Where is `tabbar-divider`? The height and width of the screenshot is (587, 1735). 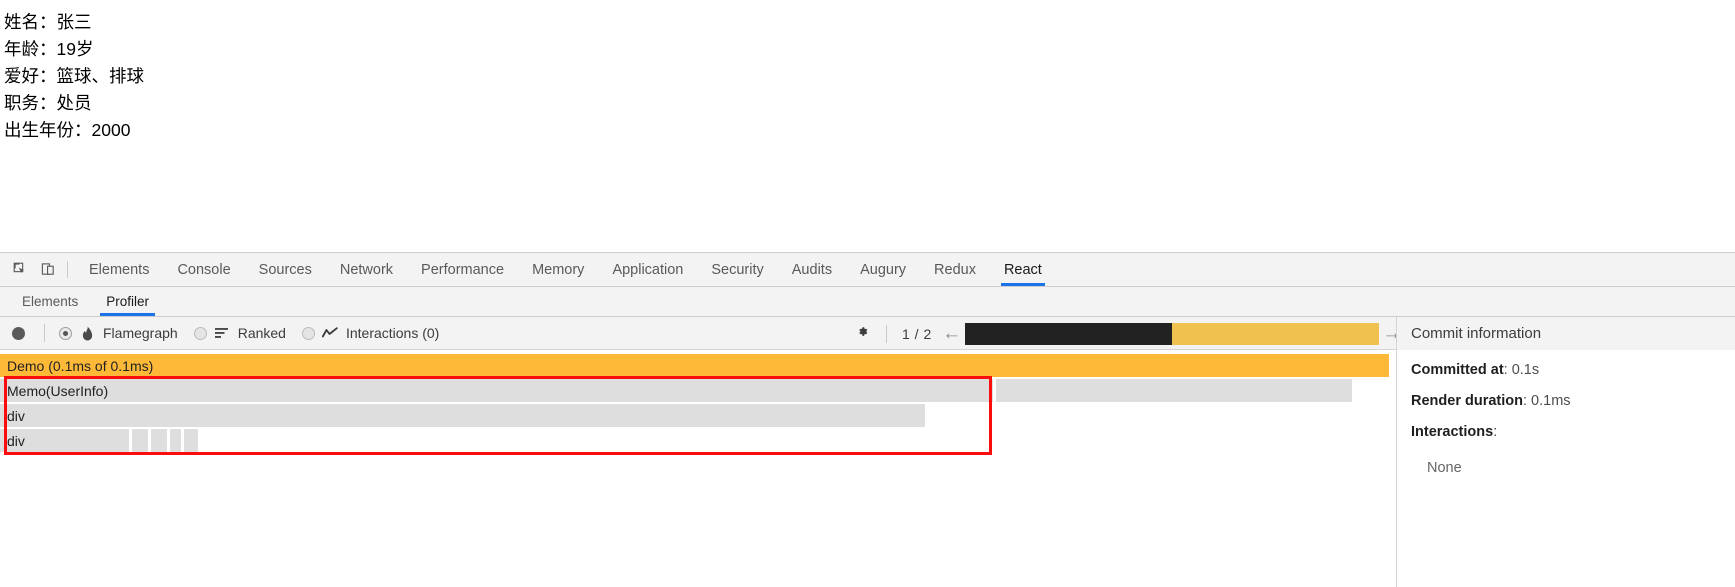 tabbar-divider is located at coordinates (67, 269).